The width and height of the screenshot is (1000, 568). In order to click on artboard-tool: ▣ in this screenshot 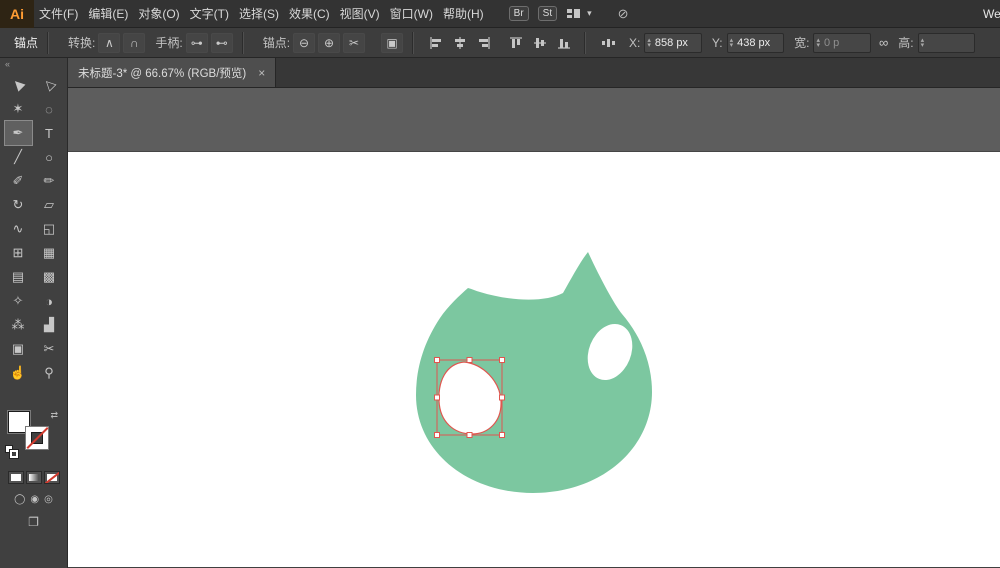, I will do `click(18, 349)`.